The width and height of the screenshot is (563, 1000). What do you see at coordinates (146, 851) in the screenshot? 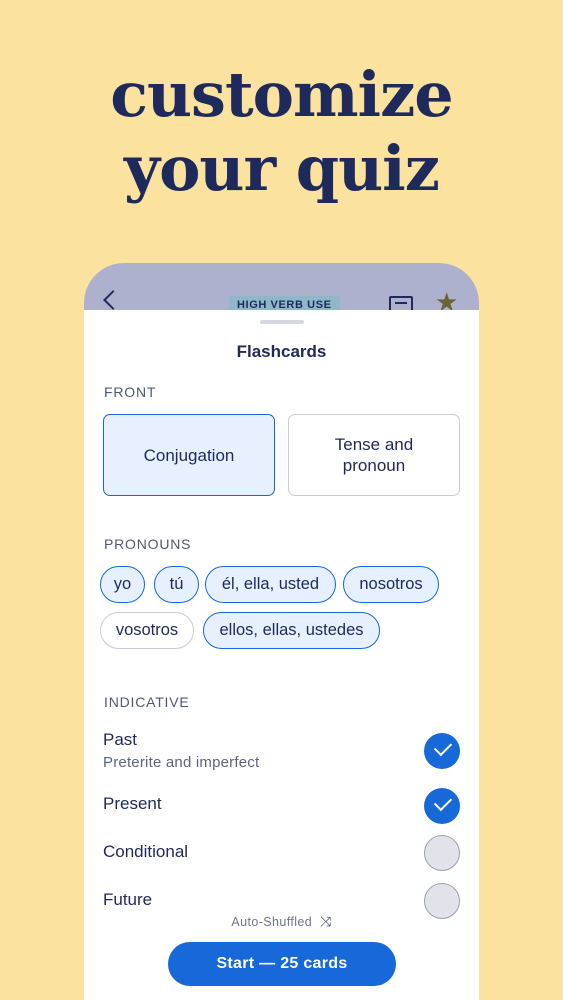
I see `tense-title: Conditional` at bounding box center [146, 851].